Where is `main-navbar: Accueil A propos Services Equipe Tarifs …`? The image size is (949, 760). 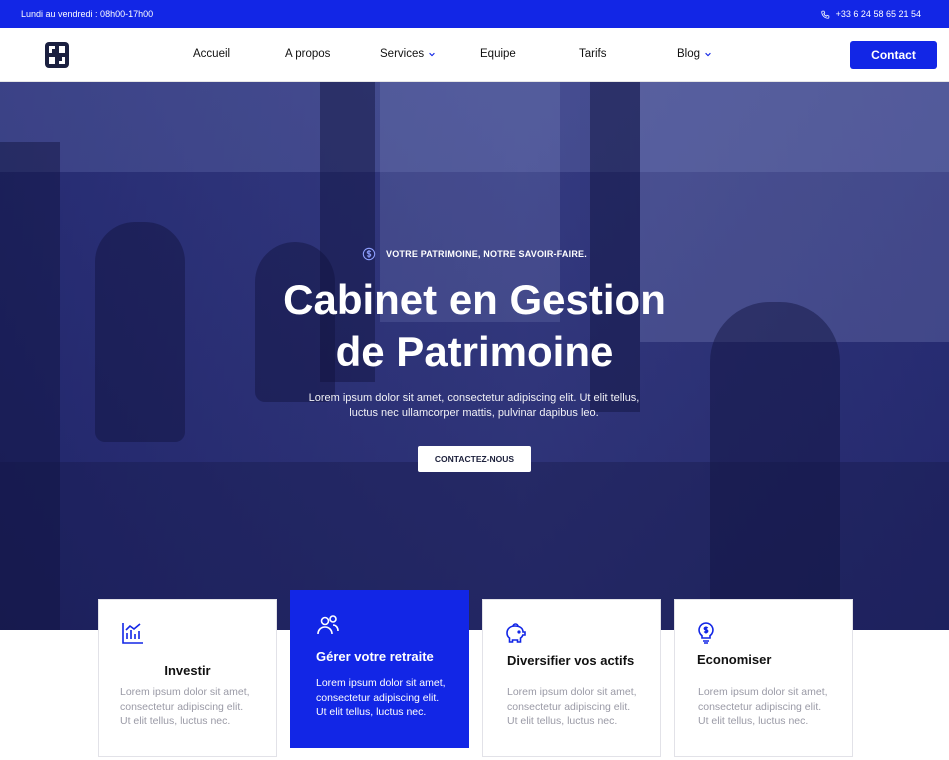
main-navbar: Accueil A propos Services Equipe Tarifs … is located at coordinates (474, 55).